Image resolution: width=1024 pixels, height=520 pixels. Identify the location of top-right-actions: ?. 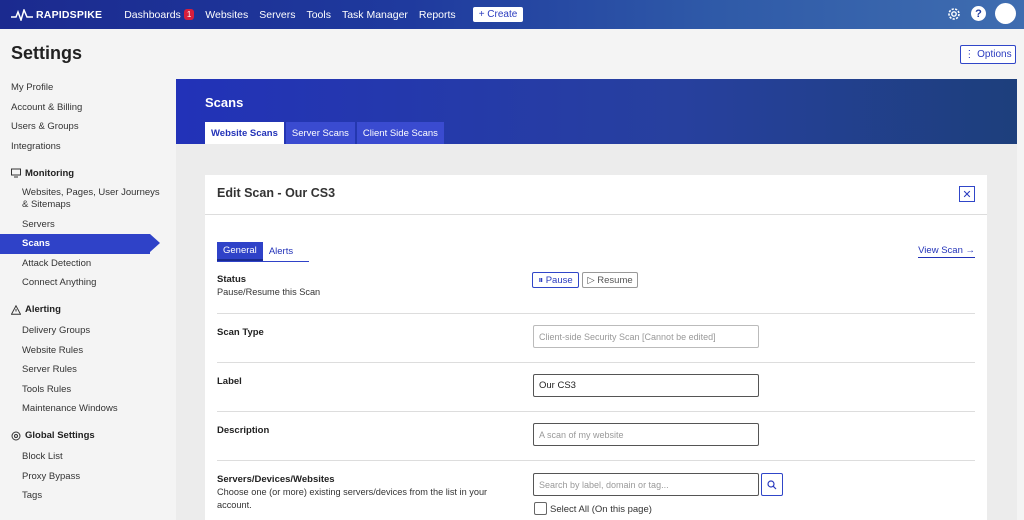
(981, 13).